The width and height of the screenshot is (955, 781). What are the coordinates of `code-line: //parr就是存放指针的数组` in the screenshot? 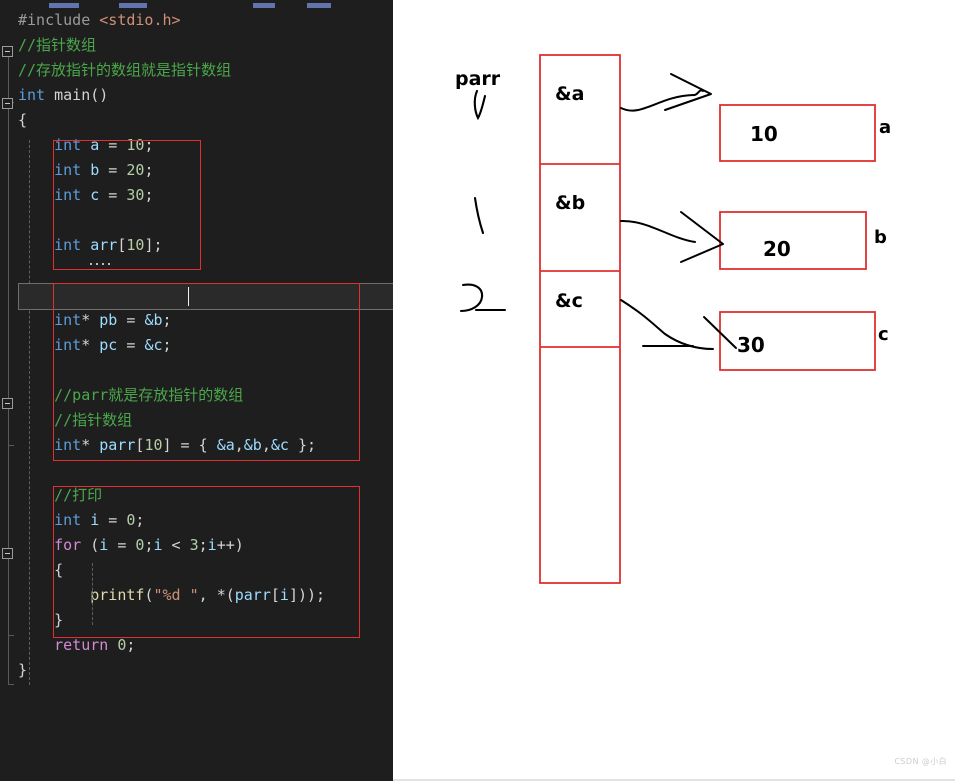 It's located at (171, 395).